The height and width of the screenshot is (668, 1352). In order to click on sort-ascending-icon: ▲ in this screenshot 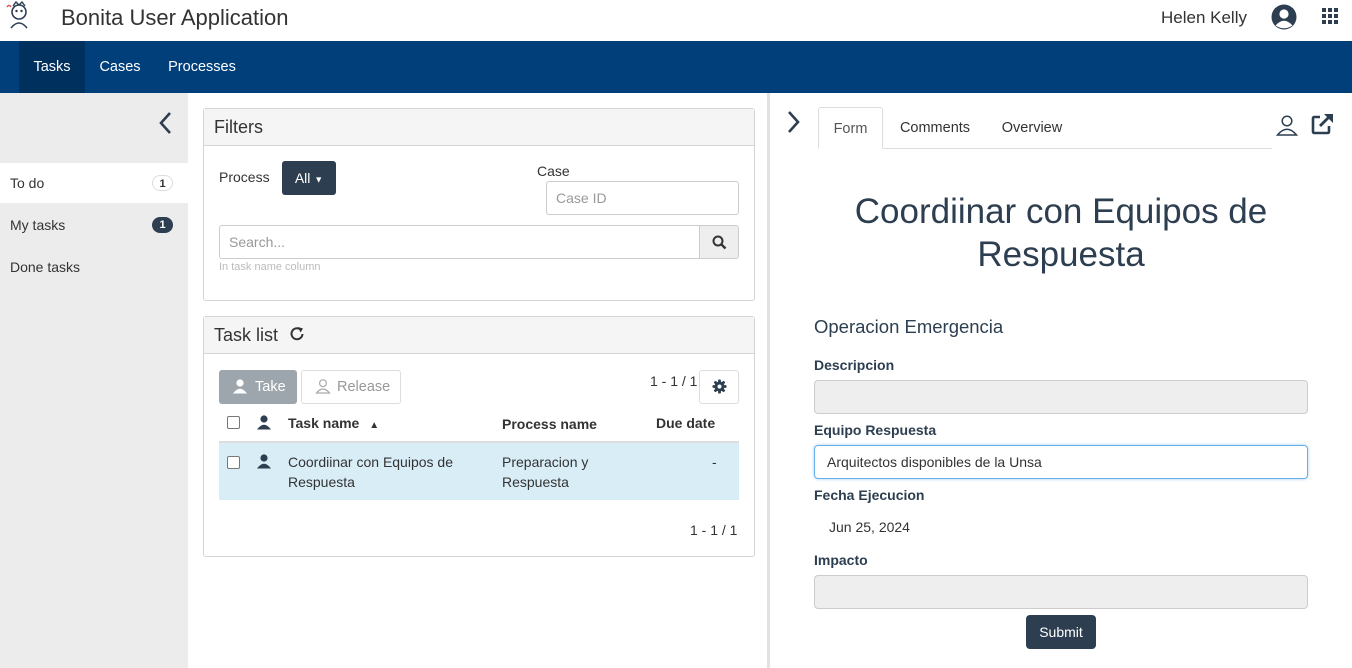, I will do `click(374, 425)`.